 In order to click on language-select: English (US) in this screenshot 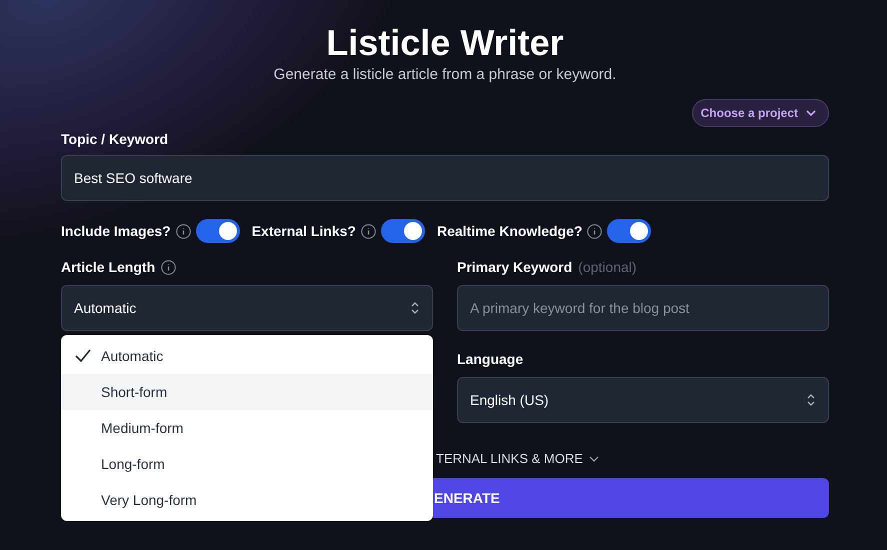, I will do `click(643, 400)`.